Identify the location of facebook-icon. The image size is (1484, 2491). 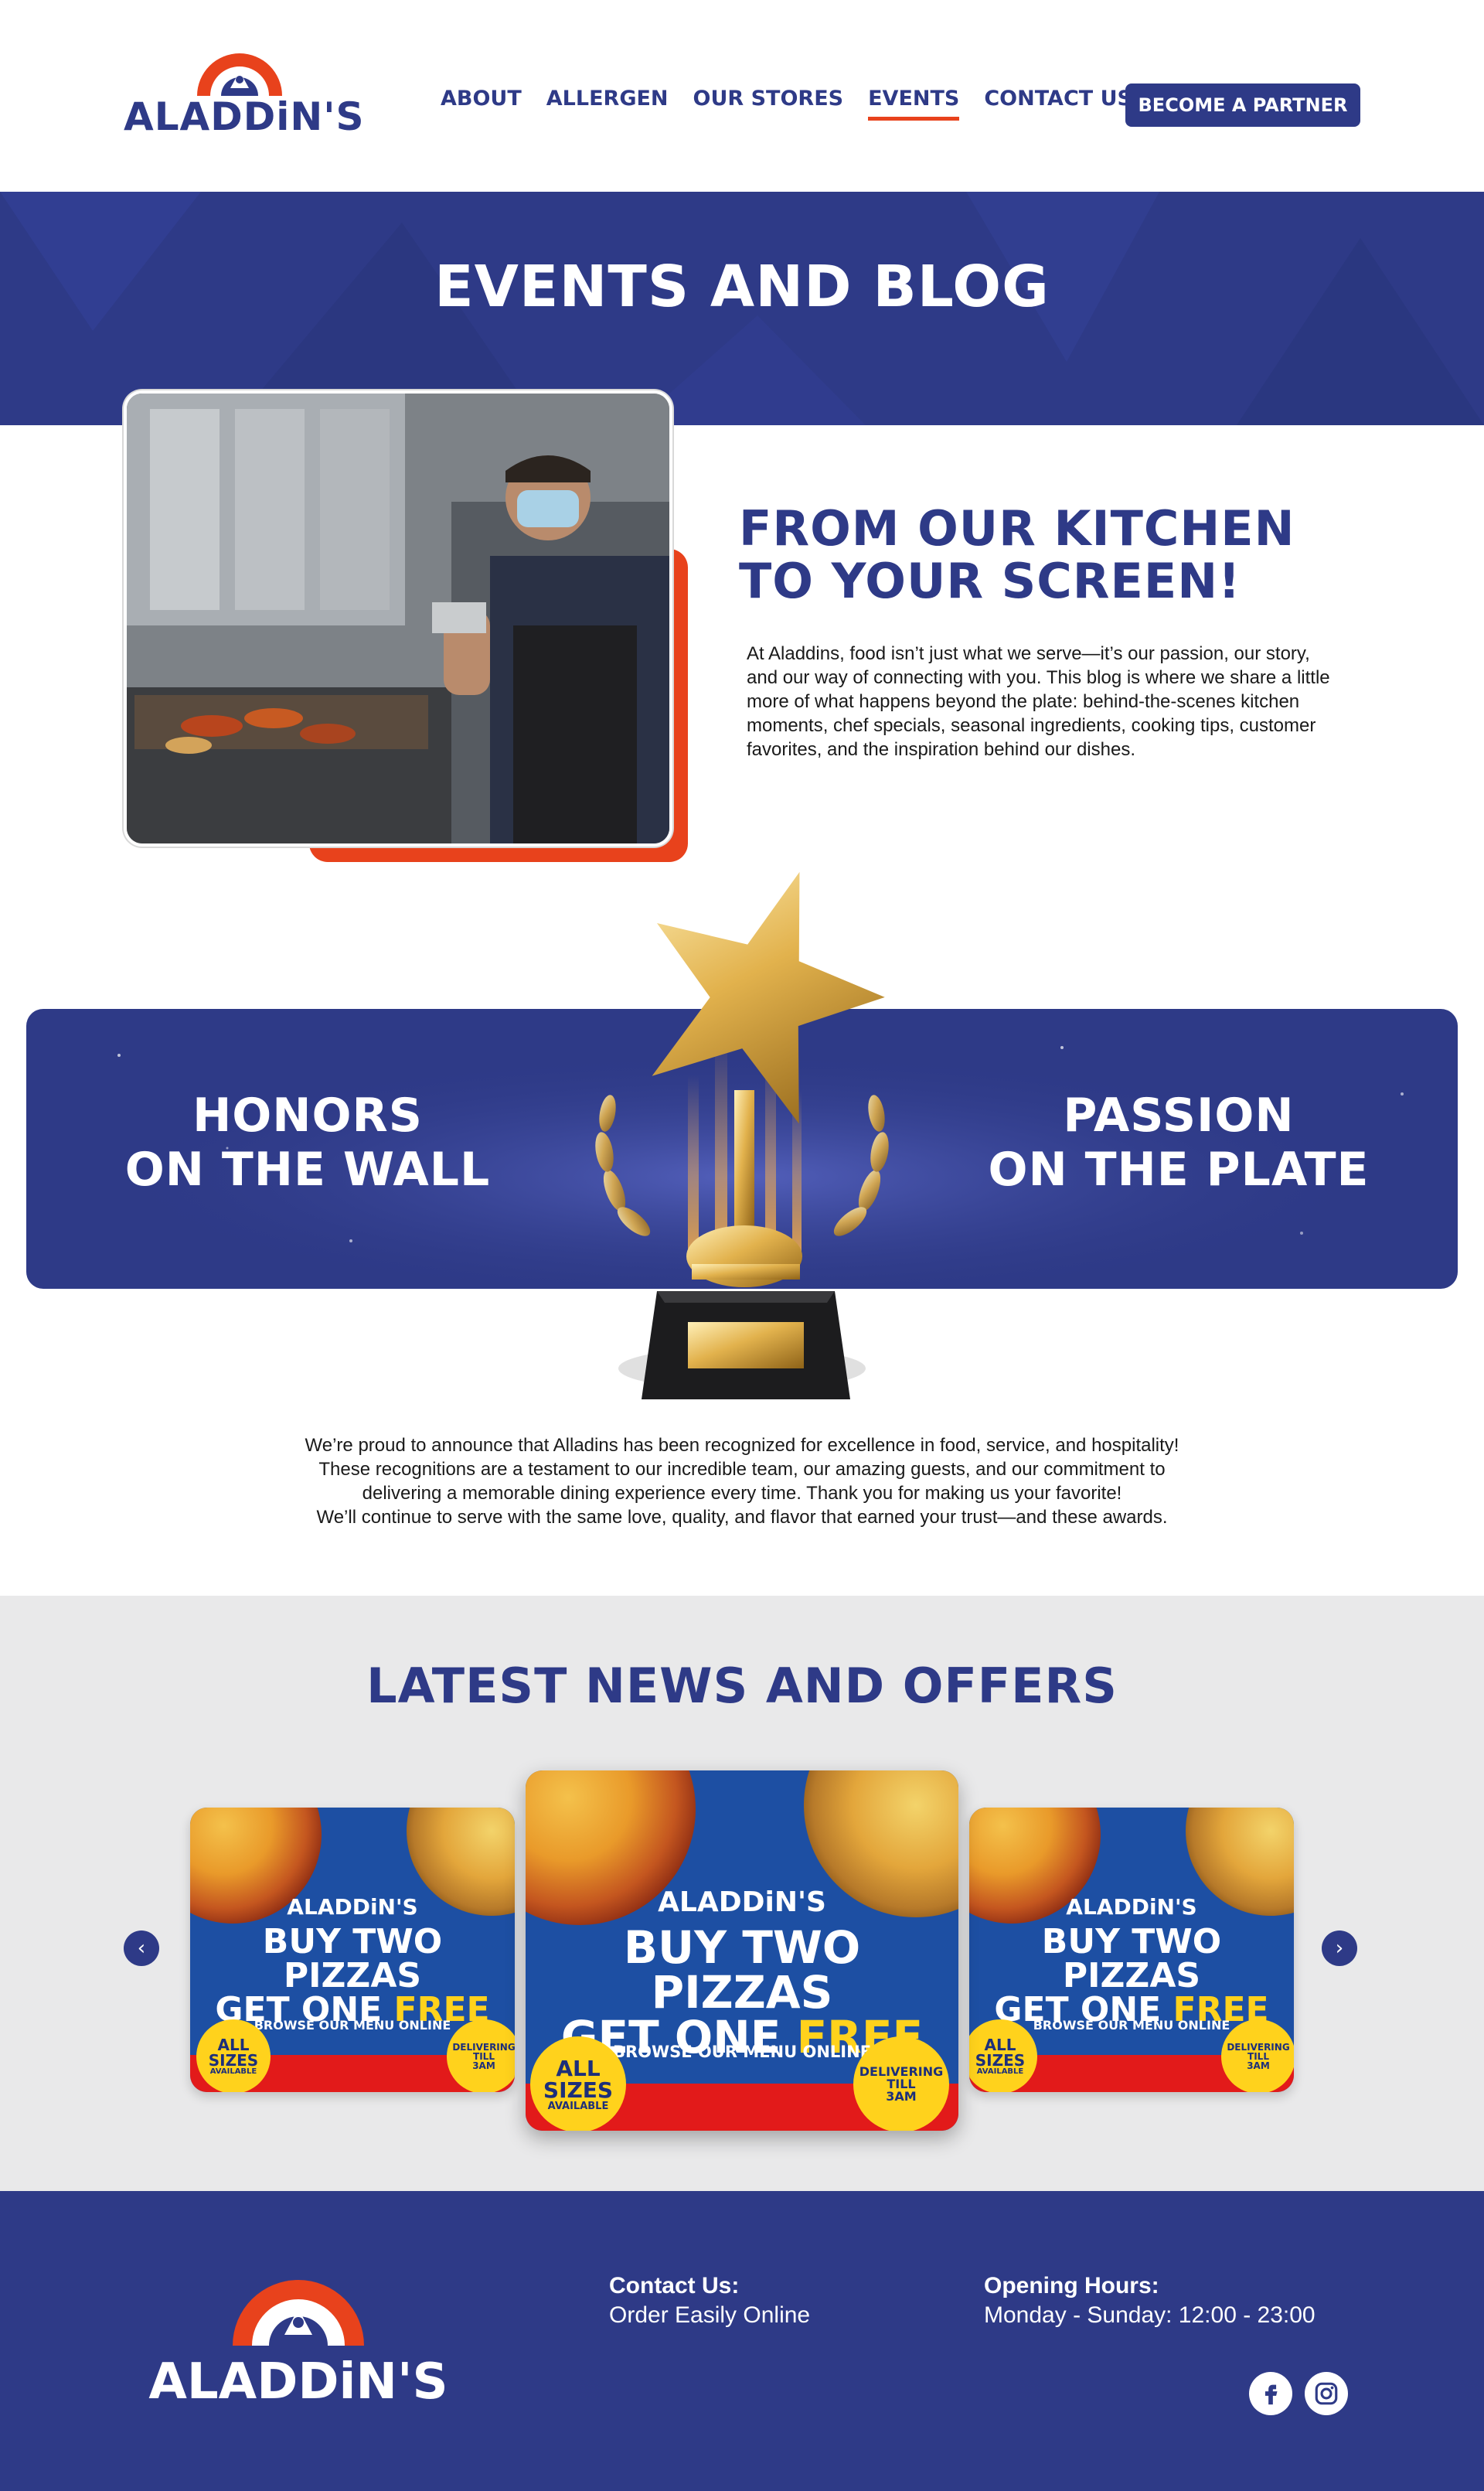
(1271, 2394).